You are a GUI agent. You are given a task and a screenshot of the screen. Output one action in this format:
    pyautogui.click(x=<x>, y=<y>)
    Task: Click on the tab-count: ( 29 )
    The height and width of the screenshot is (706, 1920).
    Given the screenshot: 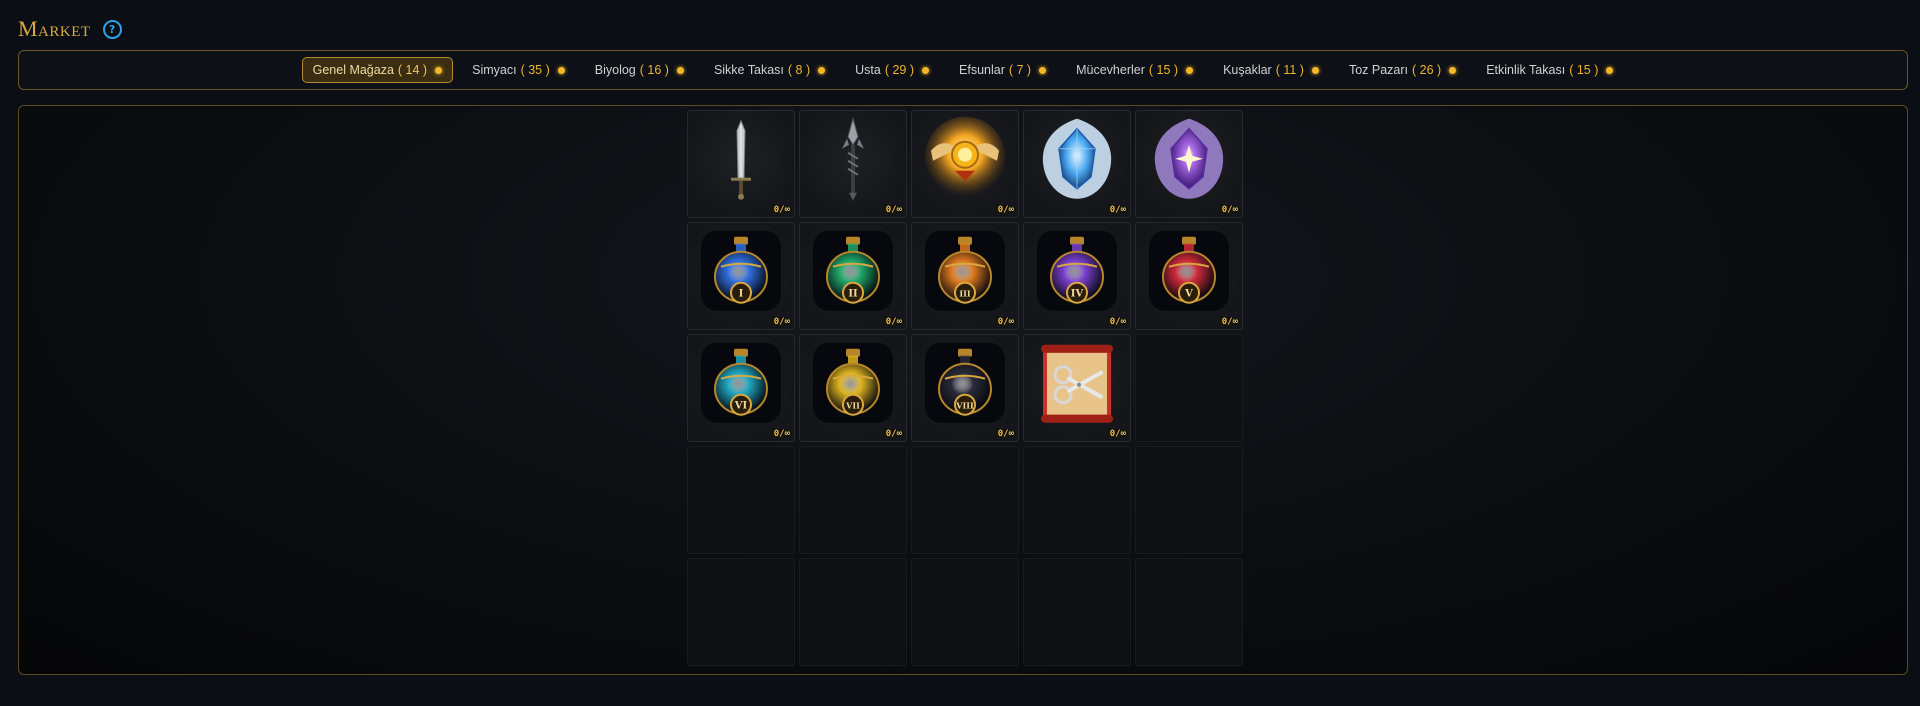 What is the action you would take?
    pyautogui.click(x=899, y=70)
    